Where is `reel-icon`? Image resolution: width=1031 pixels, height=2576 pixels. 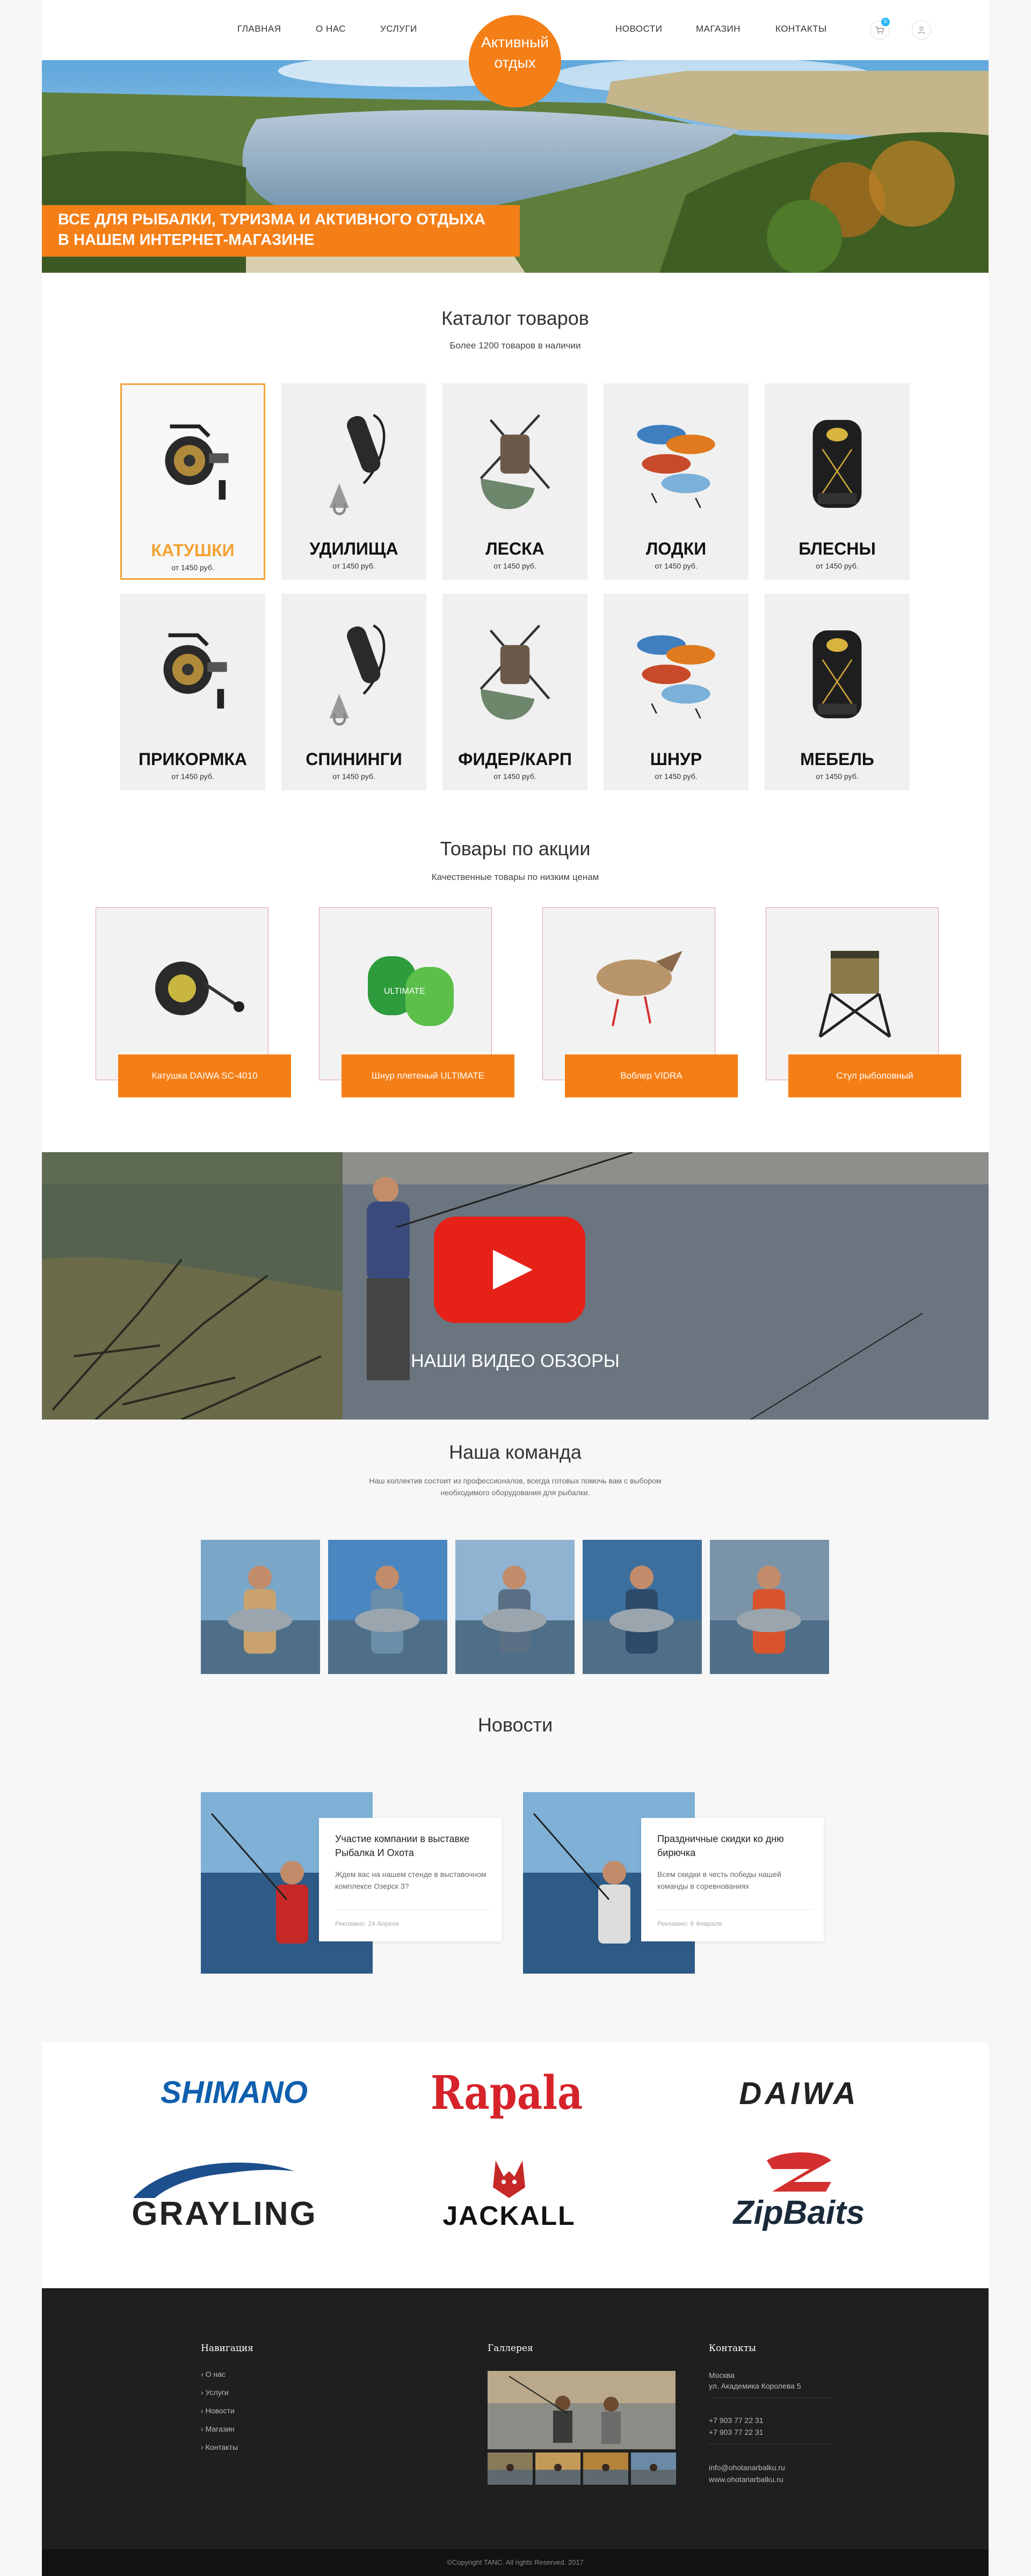 reel-icon is located at coordinates (195, 671).